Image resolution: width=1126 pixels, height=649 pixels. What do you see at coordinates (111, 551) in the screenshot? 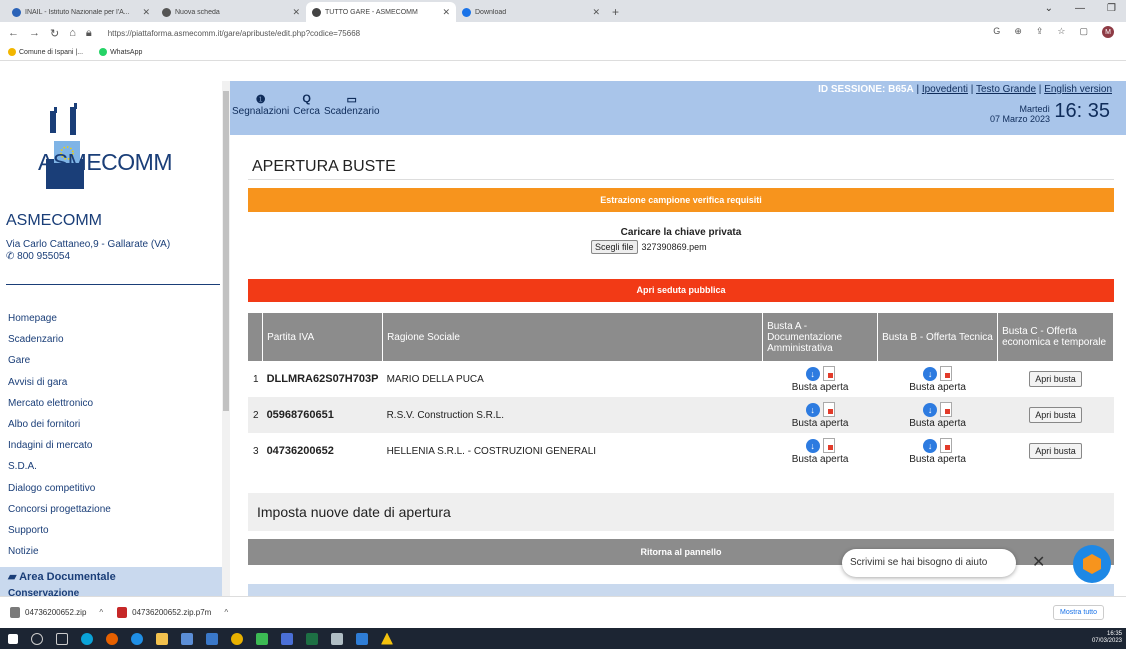
I see `sidebar-item-notizie: Notizie` at bounding box center [111, 551].